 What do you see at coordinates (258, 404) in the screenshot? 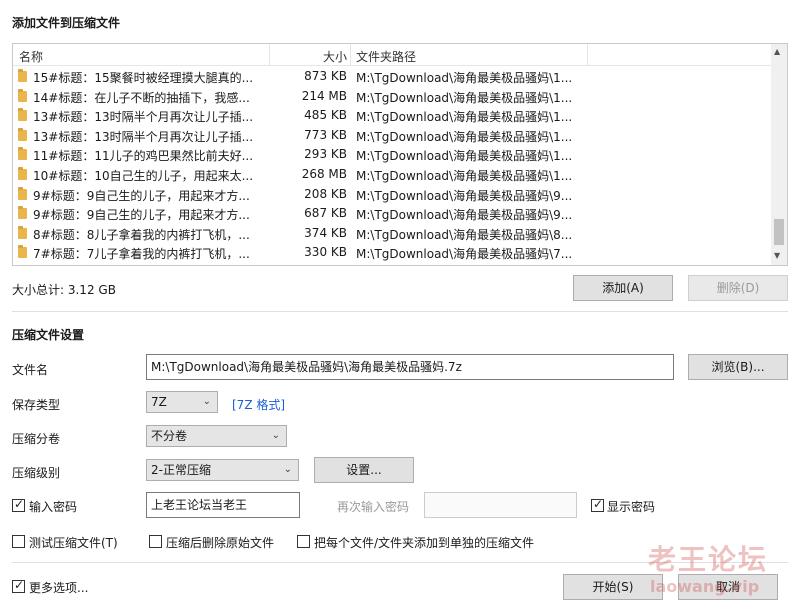
I see `format-link: [7Z 格式]` at bounding box center [258, 404].